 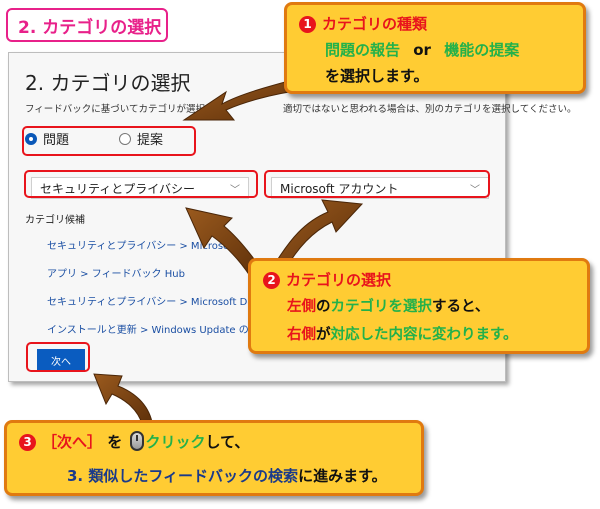 What do you see at coordinates (363, 50) in the screenshot?
I see `callout1-option-problem: 問題の報告` at bounding box center [363, 50].